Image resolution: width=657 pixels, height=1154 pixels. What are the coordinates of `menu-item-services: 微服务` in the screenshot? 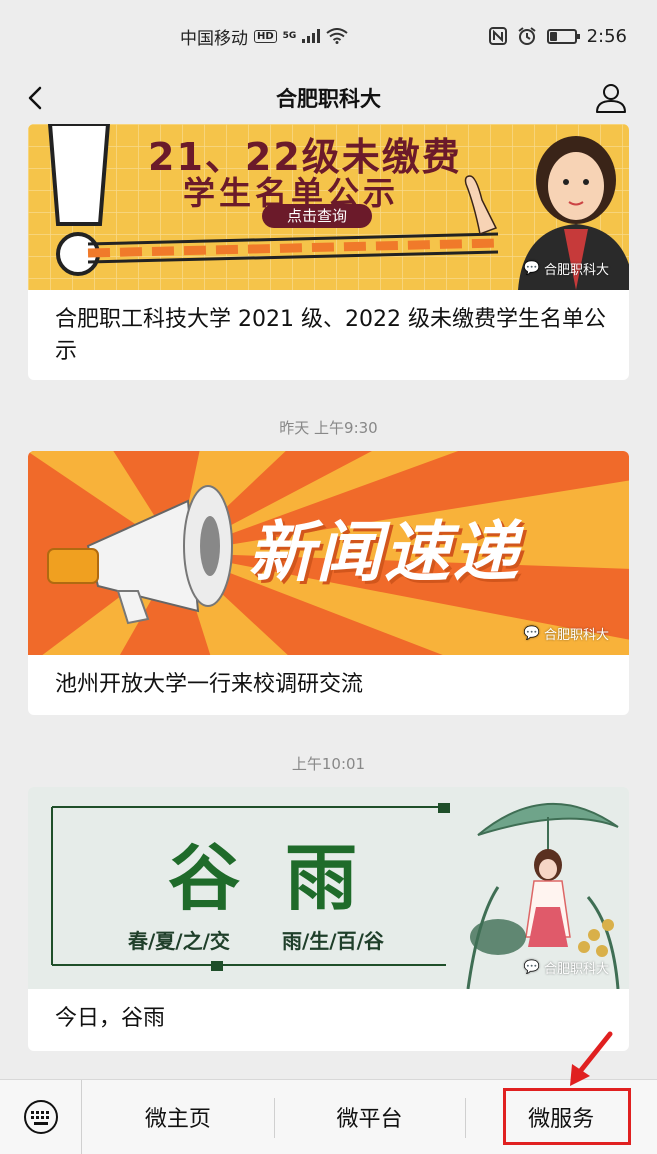 It's located at (561, 1117).